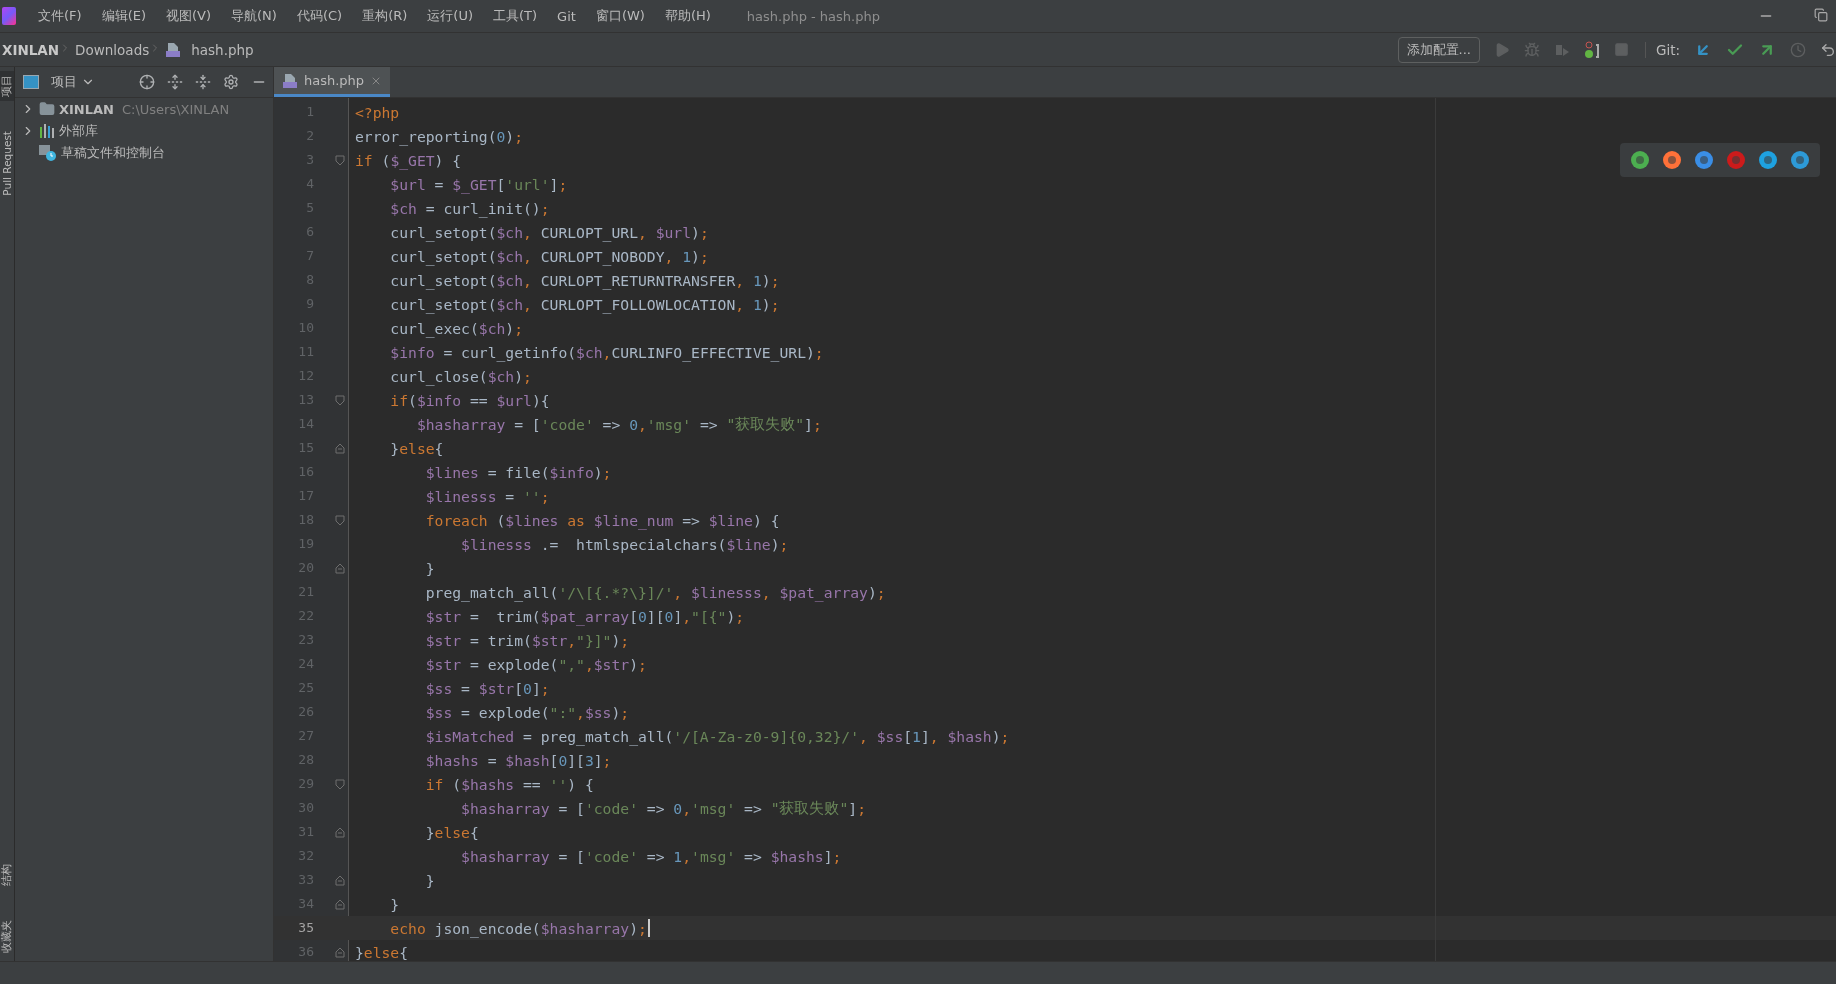  I want to click on menu-item: 窗口(W), so click(620, 16).